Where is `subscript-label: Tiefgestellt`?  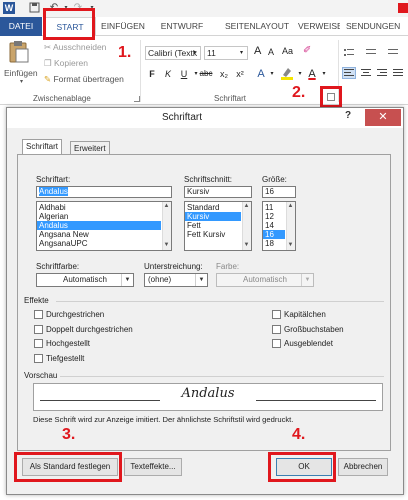
subscript-label: Tiefgestellt is located at coordinates (65, 358).